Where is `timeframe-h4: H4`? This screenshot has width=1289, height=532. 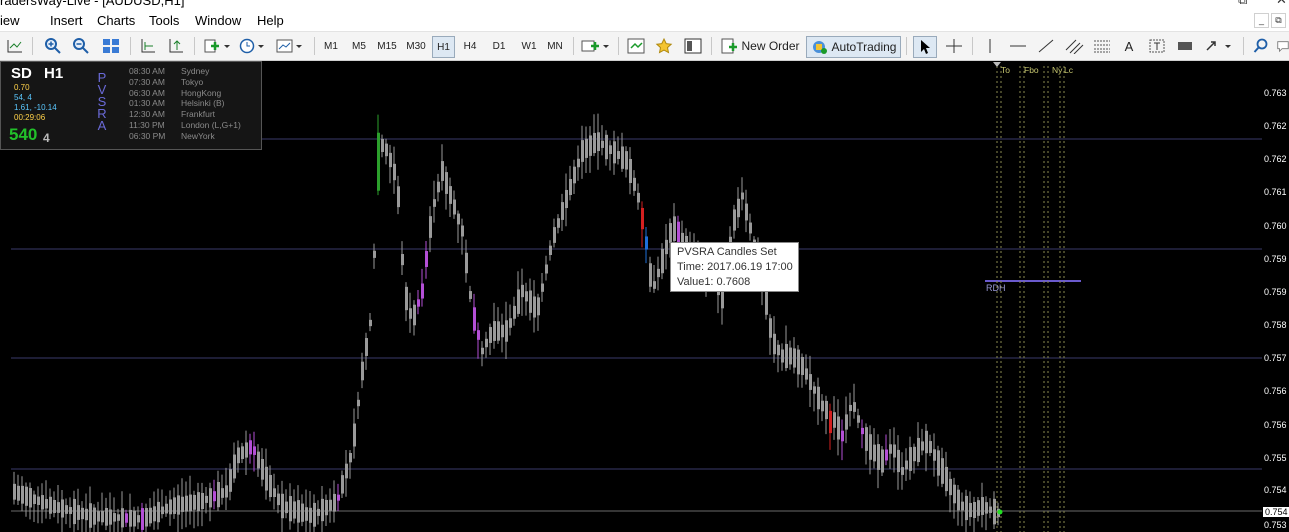 timeframe-h4: H4 is located at coordinates (470, 46).